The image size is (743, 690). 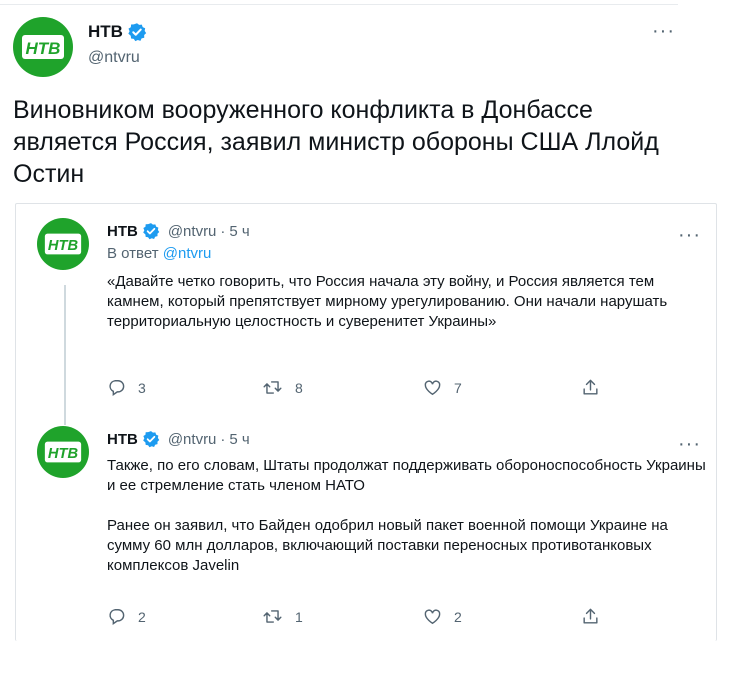 What do you see at coordinates (299, 387) in the screenshot?
I see `retweet-count: 8` at bounding box center [299, 387].